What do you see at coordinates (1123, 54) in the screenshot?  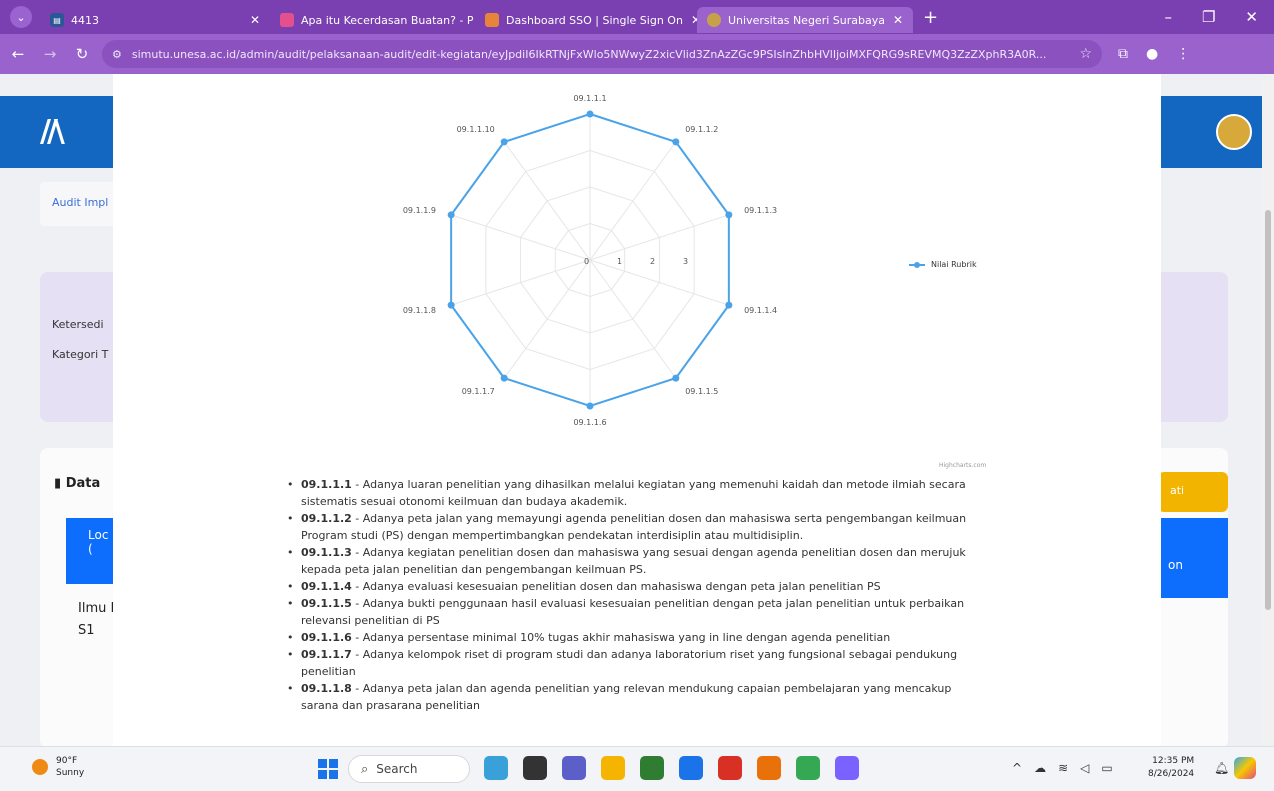 I see `extensions-icon: ⧉` at bounding box center [1123, 54].